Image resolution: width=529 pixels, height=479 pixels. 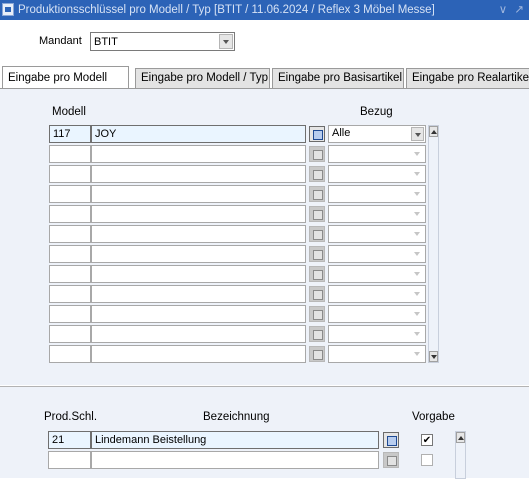 I want to click on scroll-down-icon, so click(x=433, y=356).